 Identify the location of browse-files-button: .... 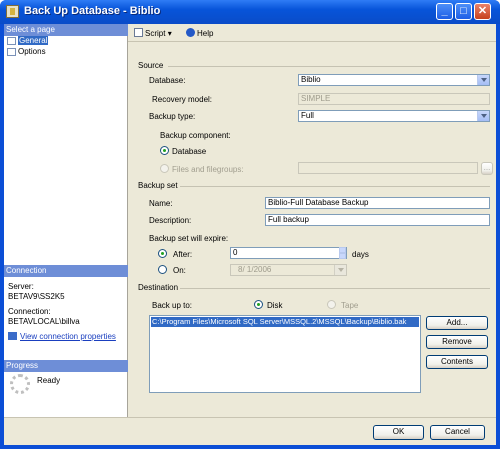
(487, 168).